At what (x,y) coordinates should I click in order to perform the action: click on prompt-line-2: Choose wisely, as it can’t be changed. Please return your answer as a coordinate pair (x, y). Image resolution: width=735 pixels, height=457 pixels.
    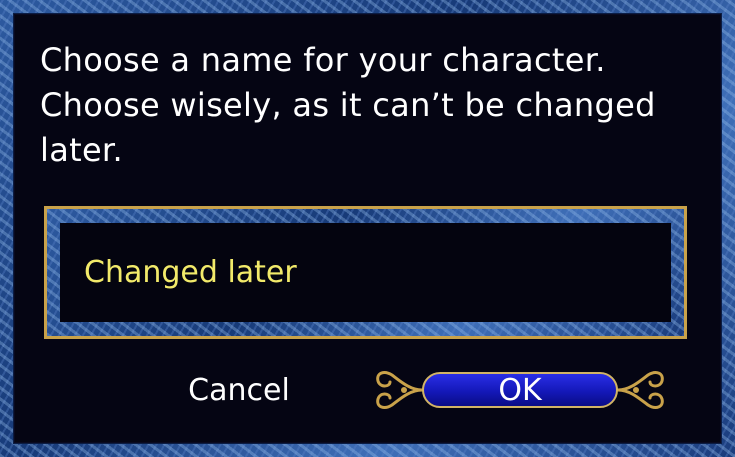
    Looking at the image, I should click on (348, 105).